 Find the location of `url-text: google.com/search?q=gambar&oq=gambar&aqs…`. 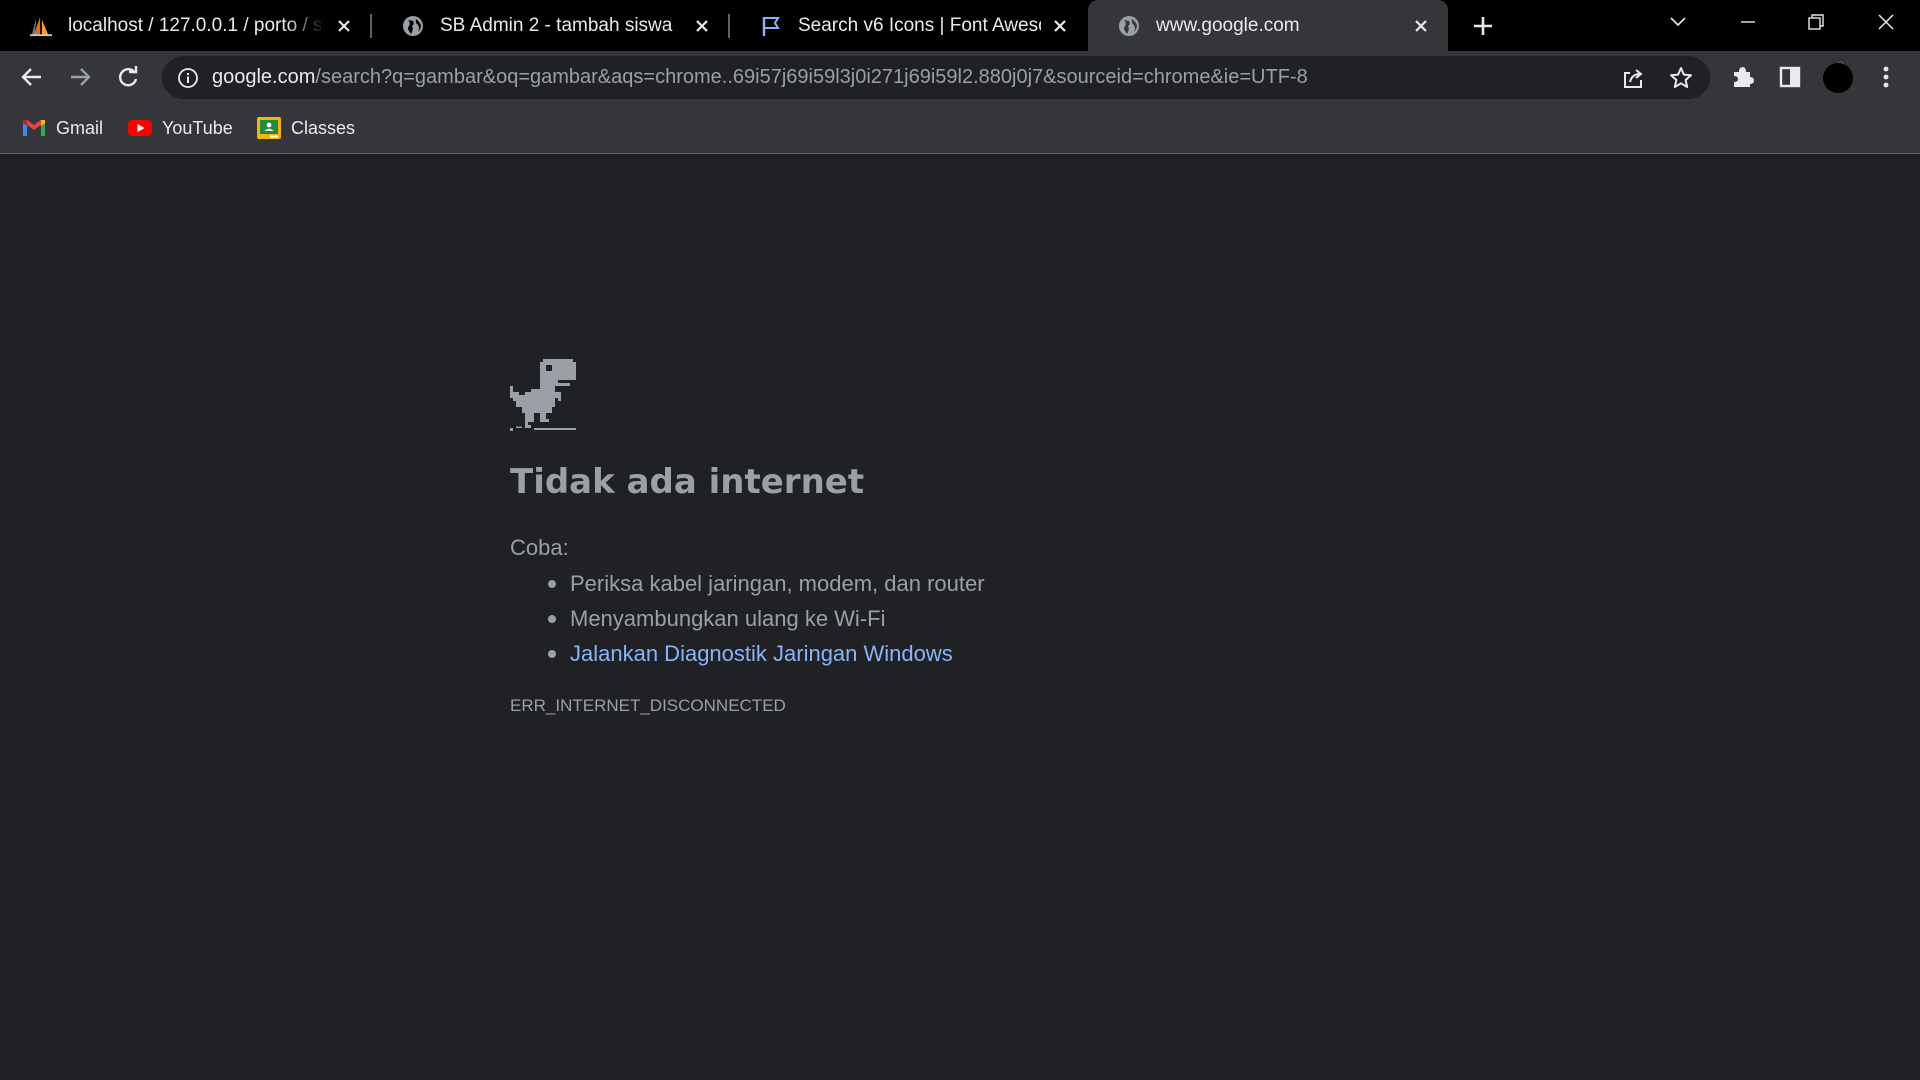

url-text: google.com/search?q=gambar&oq=gambar&aqs… is located at coordinates (760, 77).